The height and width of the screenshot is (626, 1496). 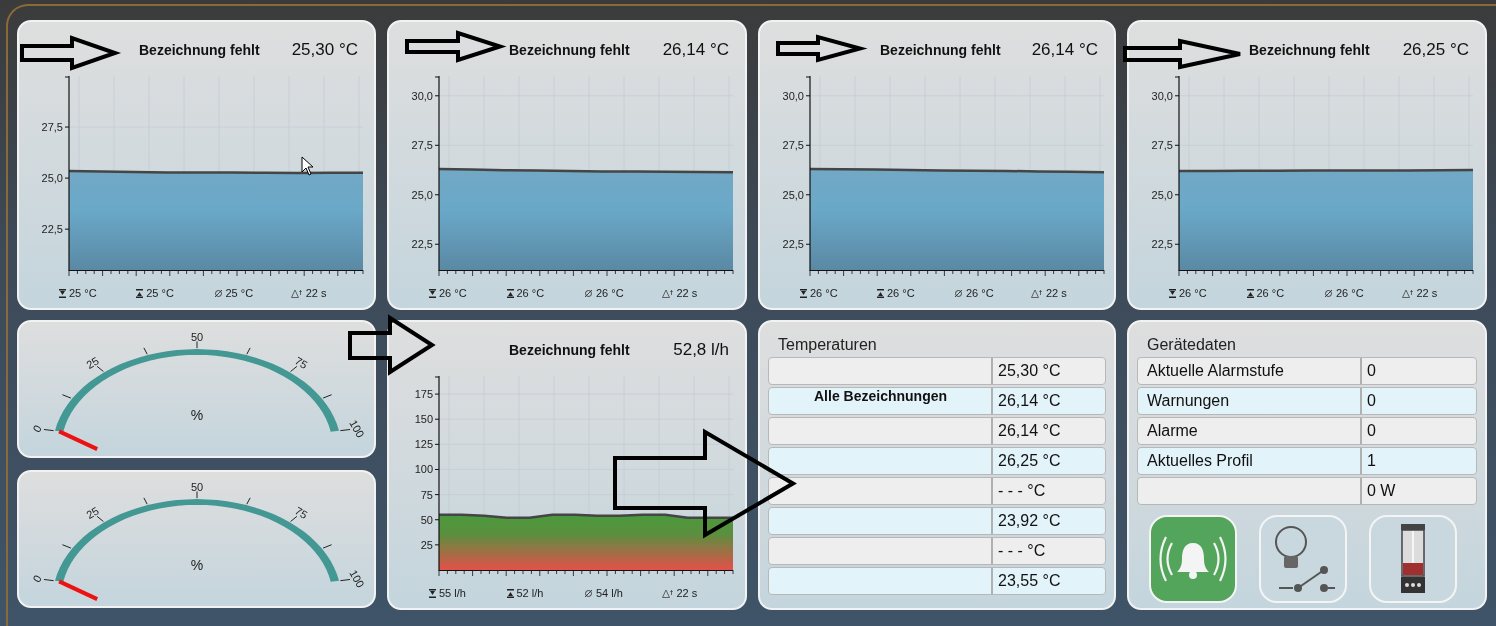 What do you see at coordinates (423, 469) in the screenshot?
I see `axis-label: 100` at bounding box center [423, 469].